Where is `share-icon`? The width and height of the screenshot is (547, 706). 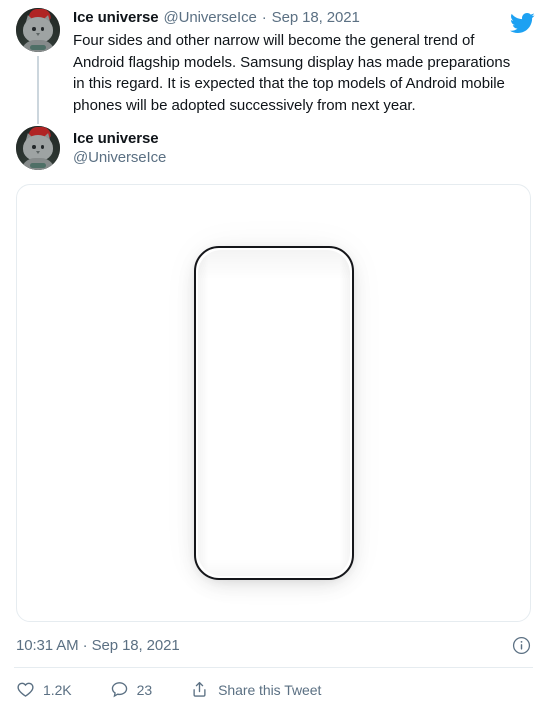
share-icon is located at coordinates (199, 689).